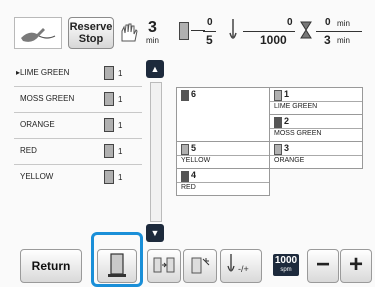  Describe the element at coordinates (287, 121) in the screenshot. I see `needle-number: 2` at that location.